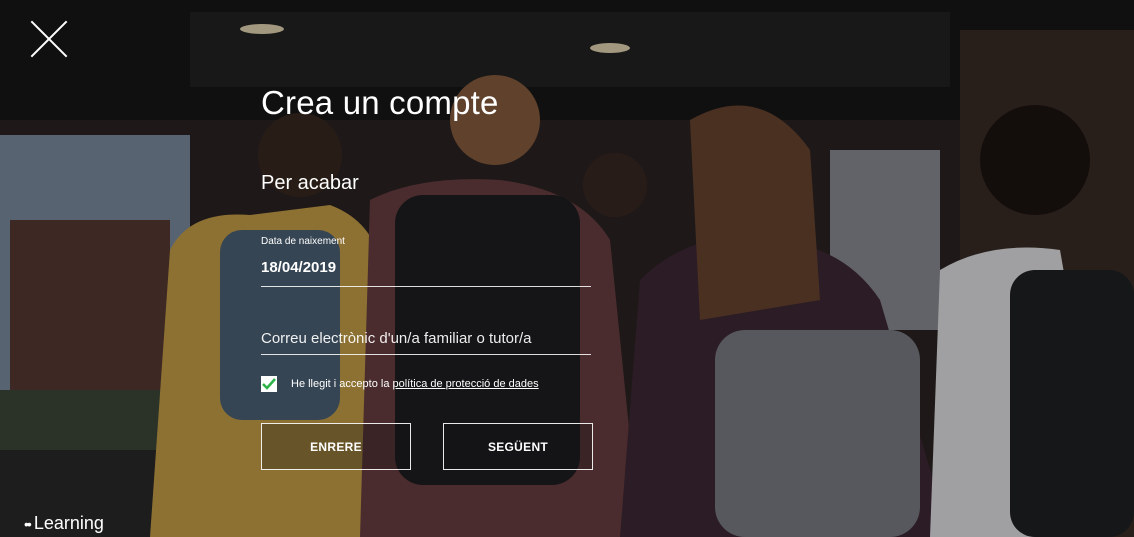 The height and width of the screenshot is (537, 1134). I want to click on check-icon, so click(269, 384).